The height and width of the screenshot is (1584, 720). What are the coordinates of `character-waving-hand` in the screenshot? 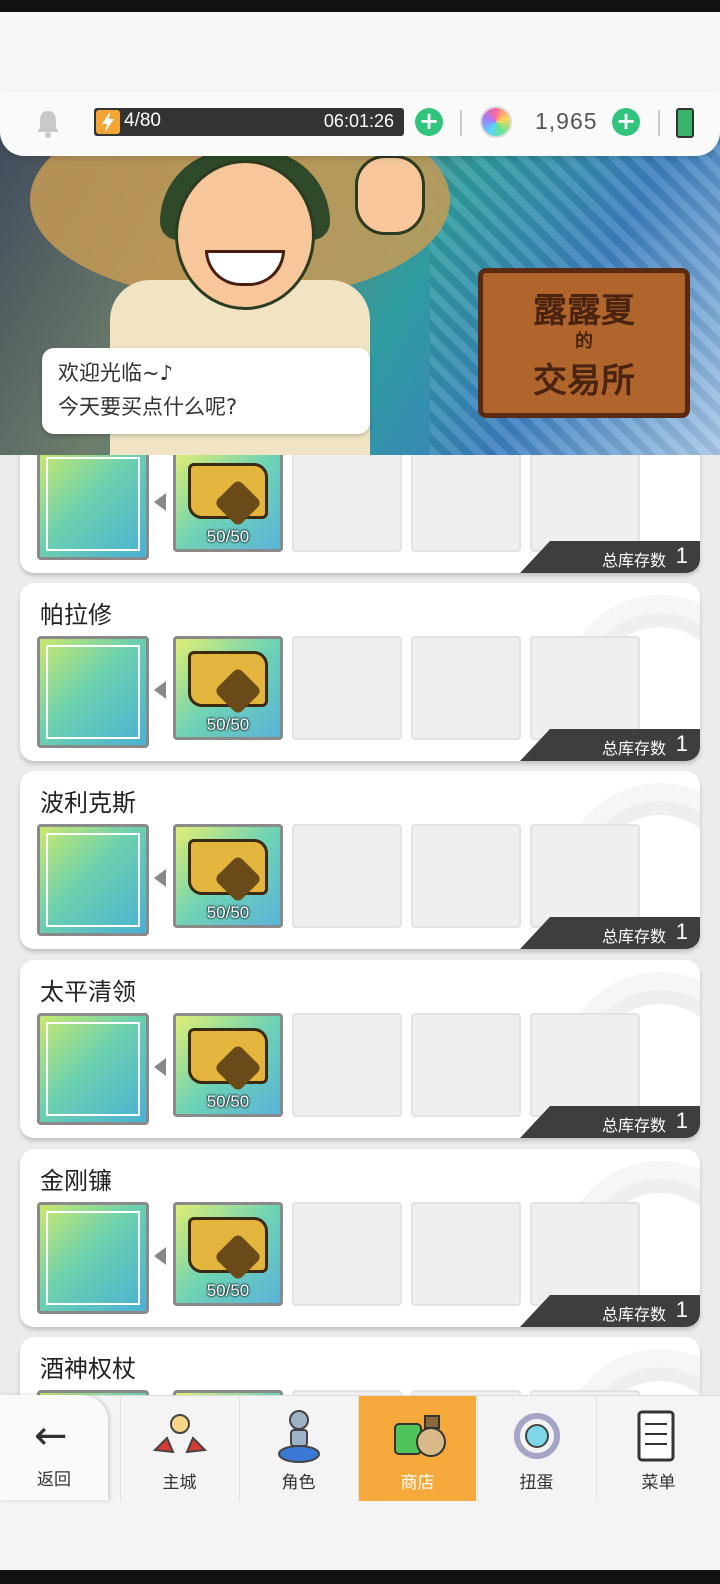 It's located at (390, 195).